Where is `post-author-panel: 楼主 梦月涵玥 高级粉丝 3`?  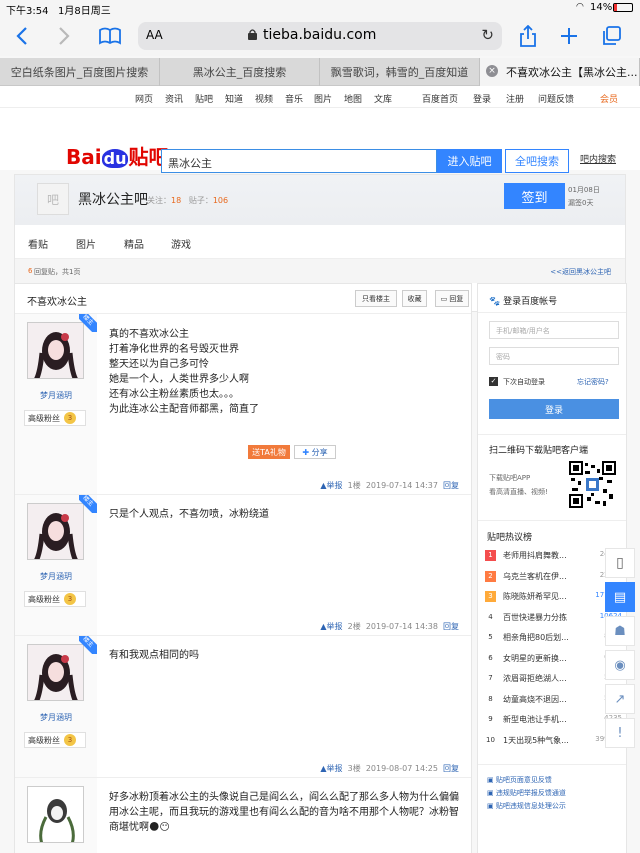 post-author-panel: 楼主 梦月涵玥 高级粉丝 3 is located at coordinates (56, 565).